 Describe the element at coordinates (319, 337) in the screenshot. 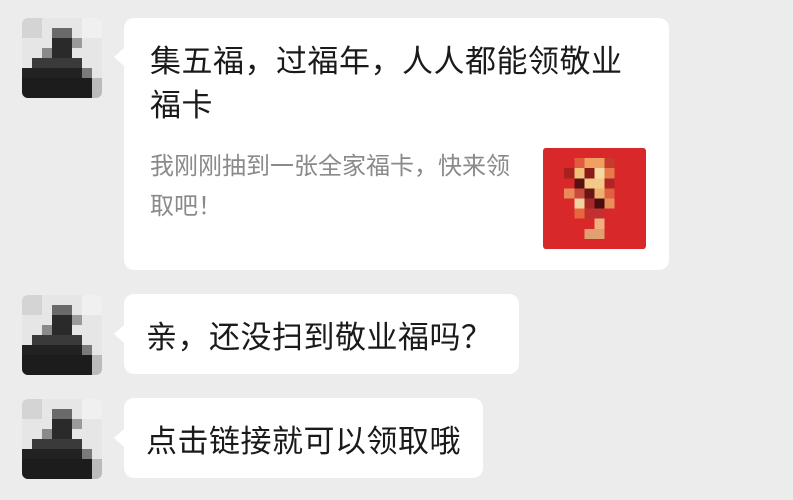

I see `message-text: 亲，还没扫到敬业福吗？` at that location.